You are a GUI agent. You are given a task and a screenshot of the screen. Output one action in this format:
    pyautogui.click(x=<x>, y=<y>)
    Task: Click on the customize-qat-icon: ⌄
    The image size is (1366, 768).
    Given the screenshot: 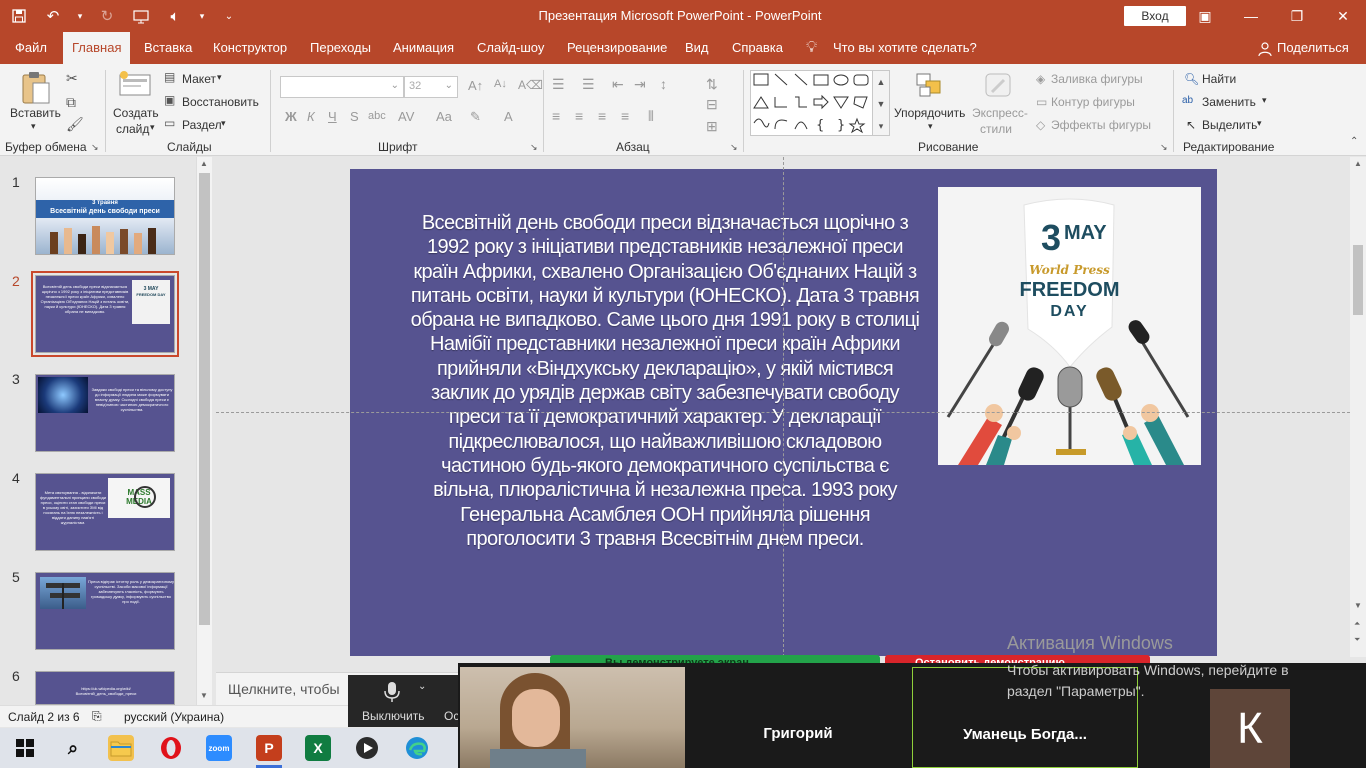 What is the action you would take?
    pyautogui.click(x=229, y=16)
    